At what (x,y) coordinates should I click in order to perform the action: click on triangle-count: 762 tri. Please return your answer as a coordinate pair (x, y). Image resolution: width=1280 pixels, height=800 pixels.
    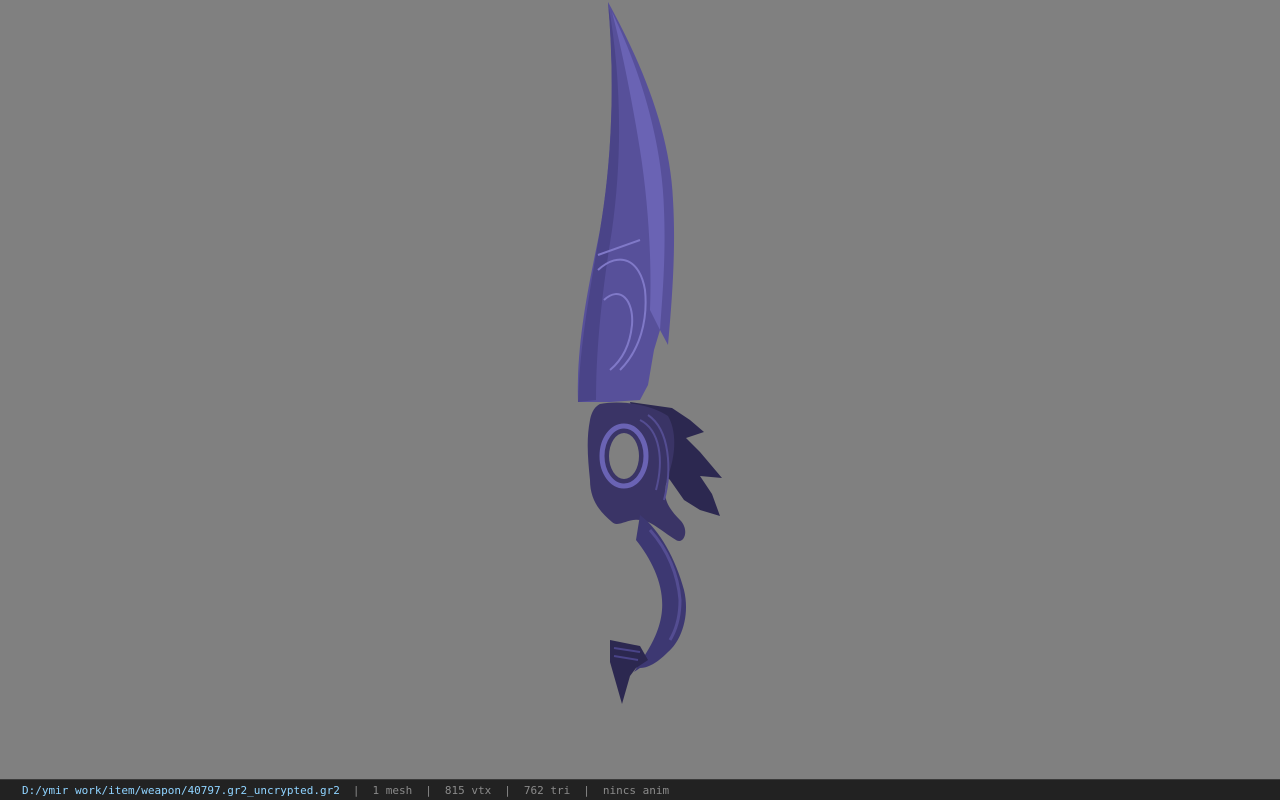
    Looking at the image, I should click on (547, 790).